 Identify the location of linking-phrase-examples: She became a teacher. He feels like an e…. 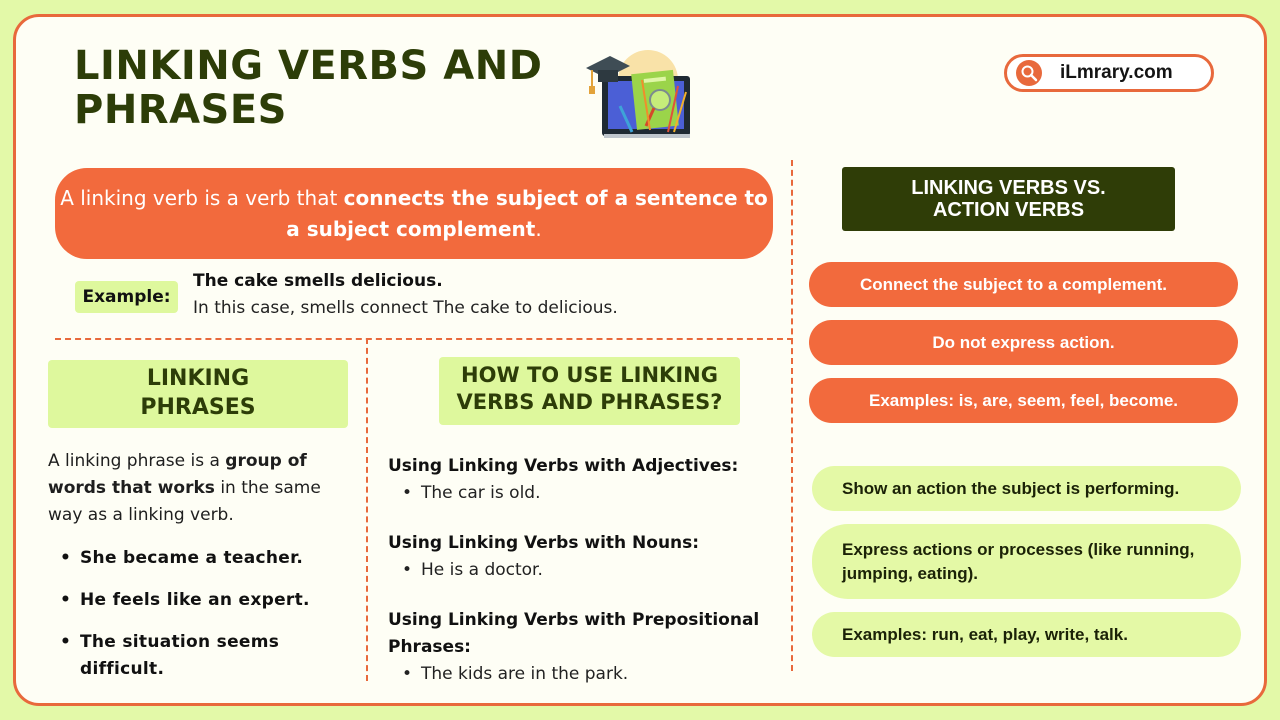
(205, 621).